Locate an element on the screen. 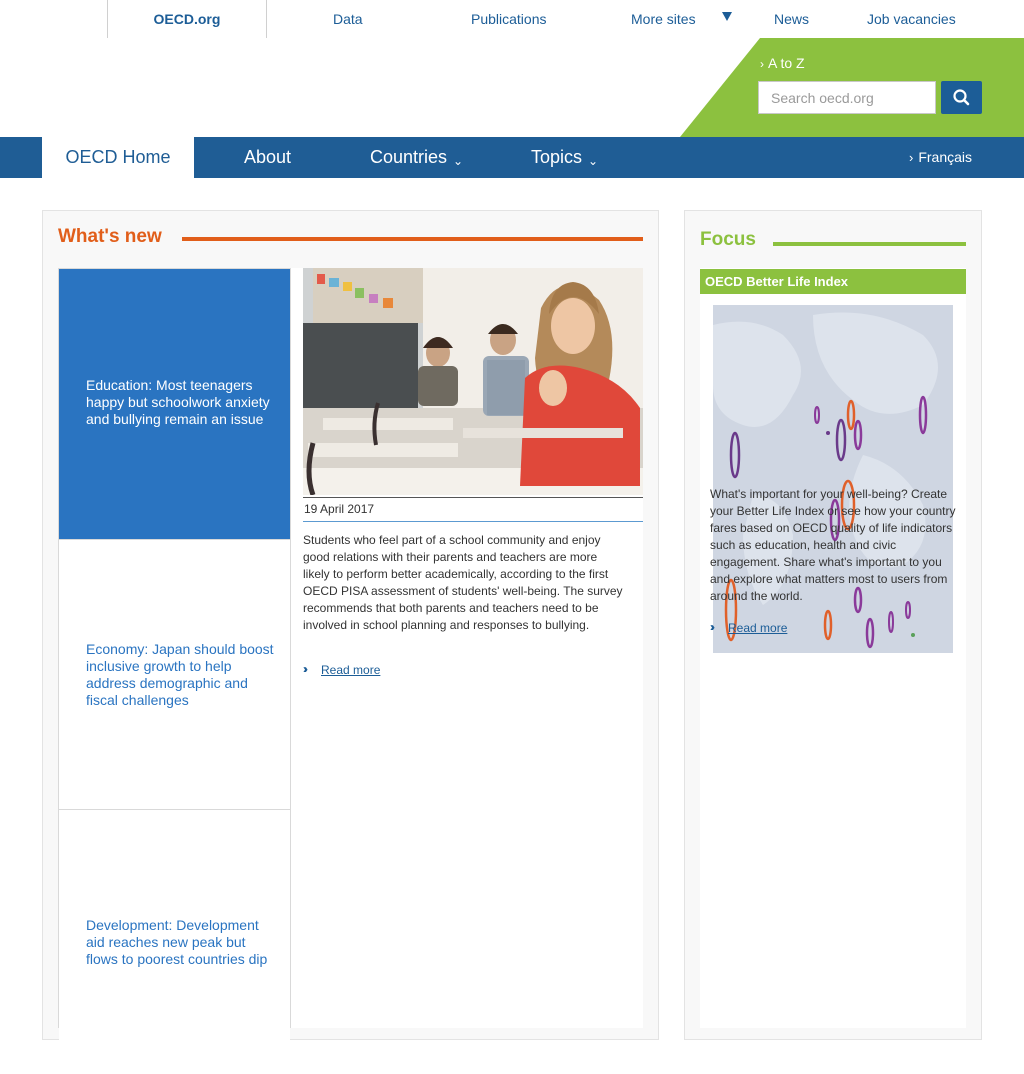 The height and width of the screenshot is (1074, 1024). search-icon is located at coordinates (961, 97).